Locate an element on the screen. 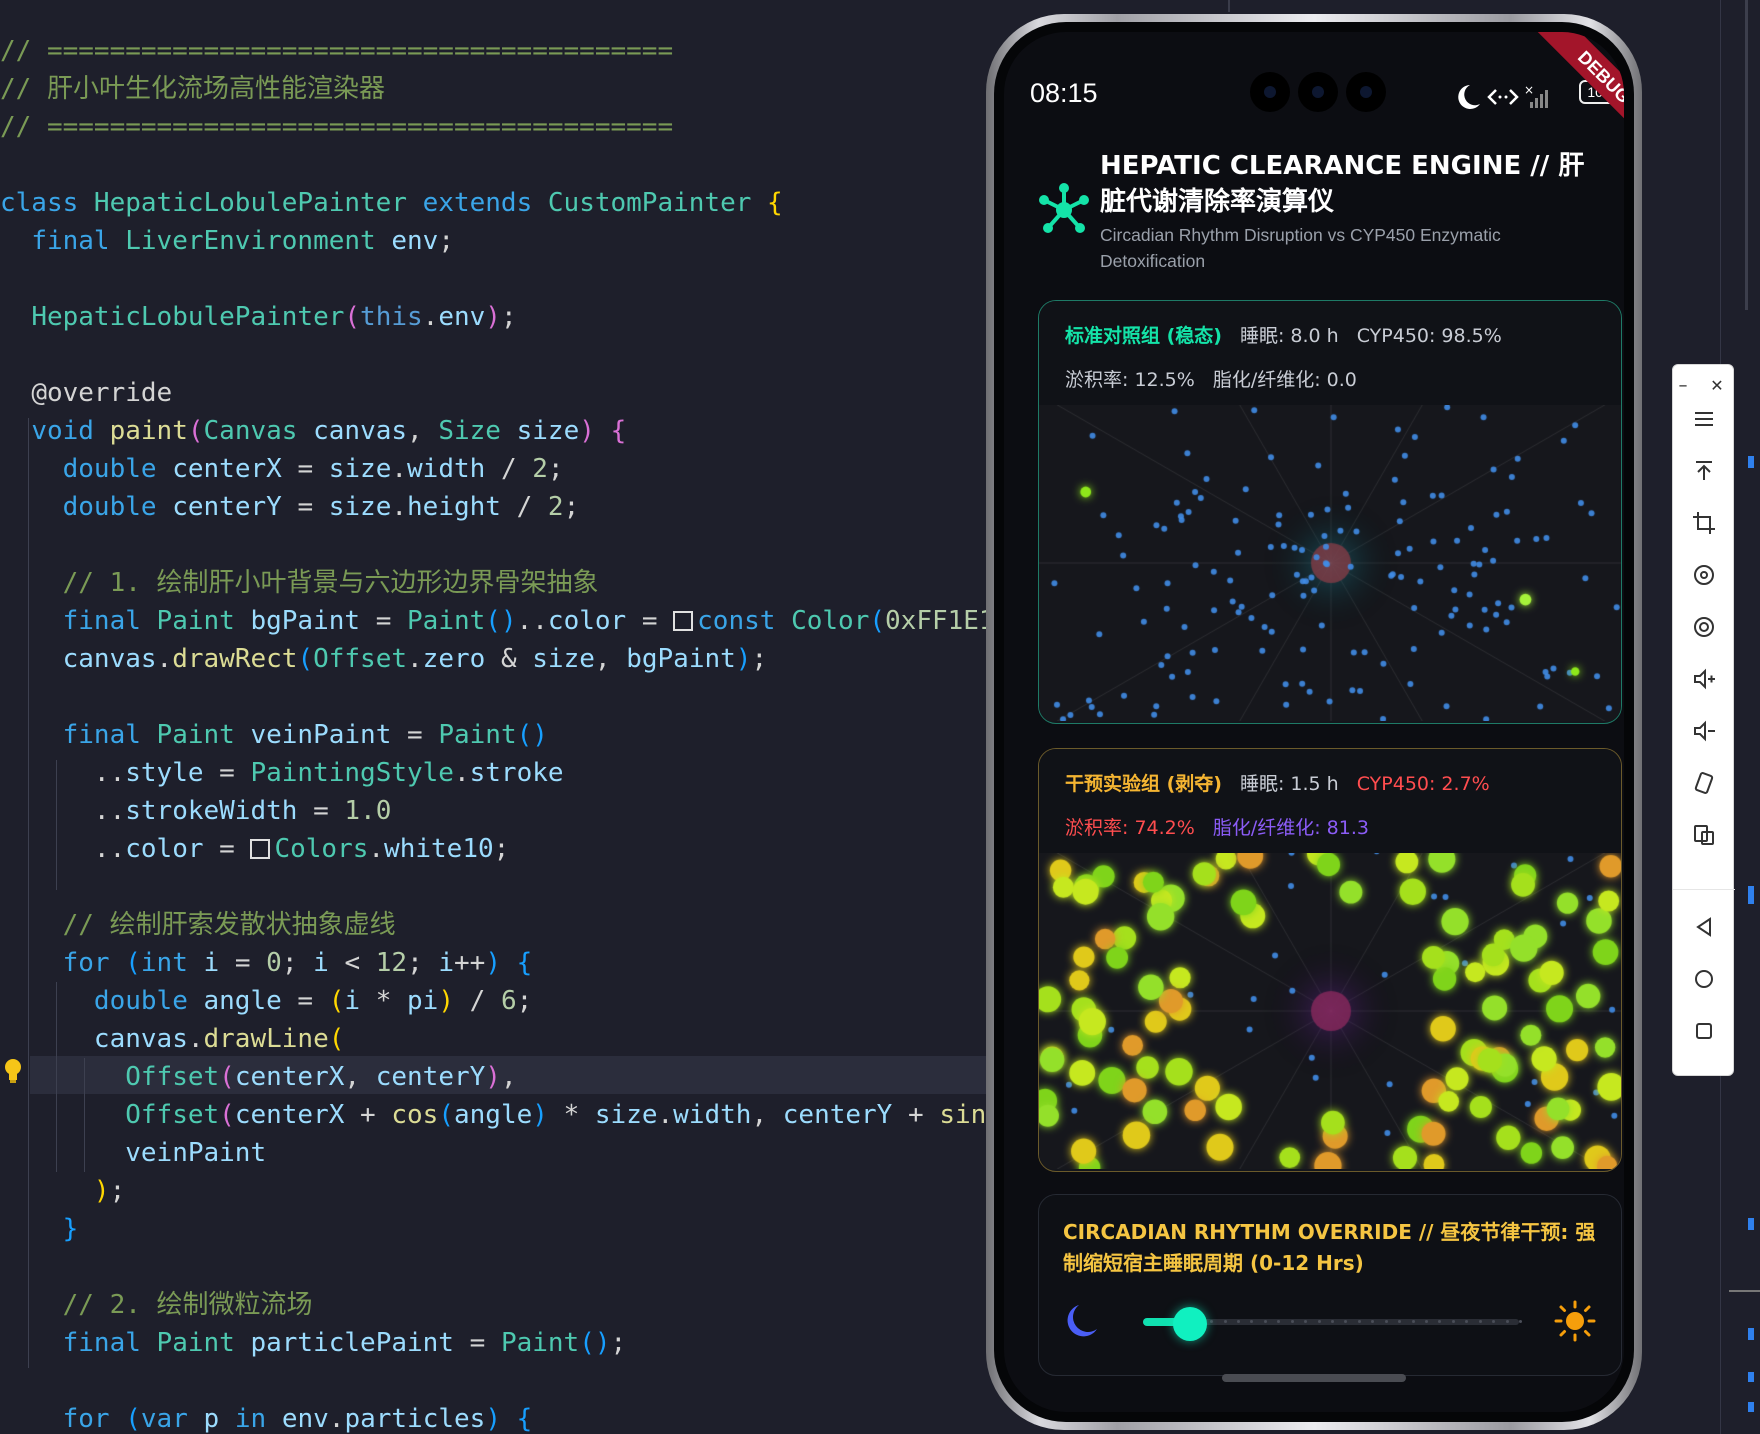 The width and height of the screenshot is (1760, 1434). code-token: canvas is located at coordinates (140, 1039).